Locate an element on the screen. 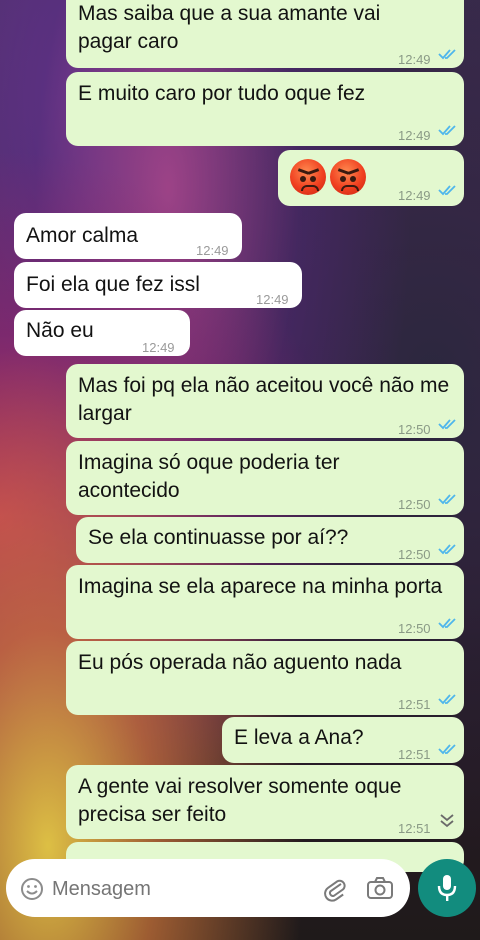 The image size is (480, 940). message-outgoing-emoji: 12:49 is located at coordinates (371, 178).